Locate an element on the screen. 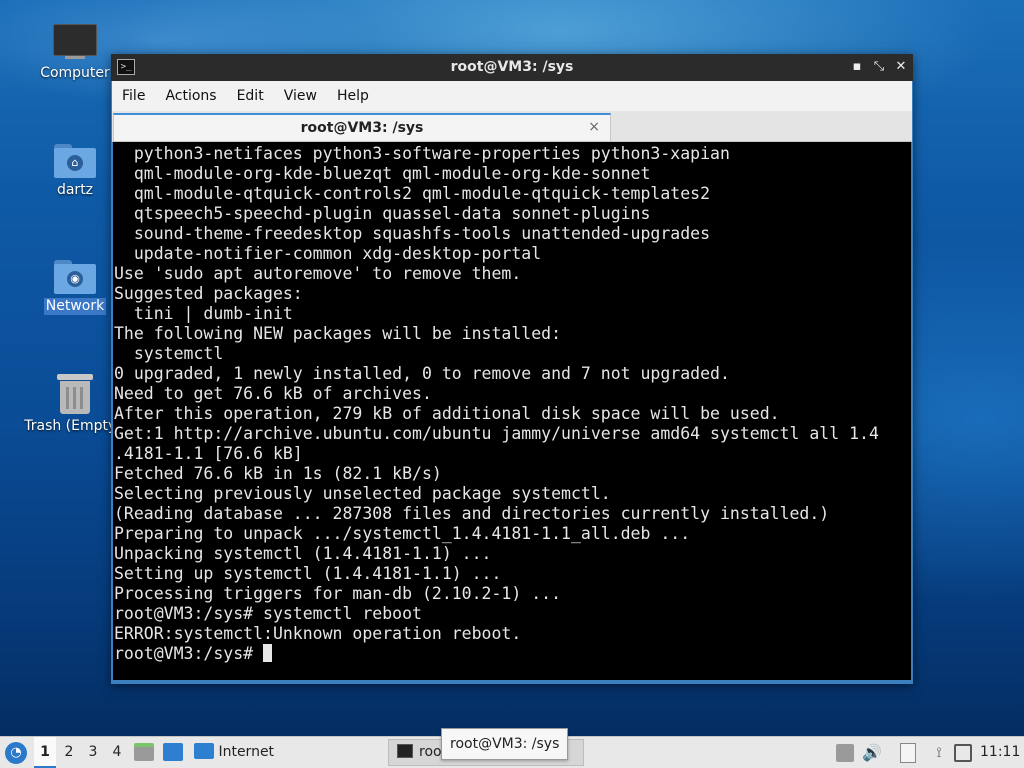 The height and width of the screenshot is (768, 1024). window-title: root@VM3: /sys is located at coordinates (512, 67).